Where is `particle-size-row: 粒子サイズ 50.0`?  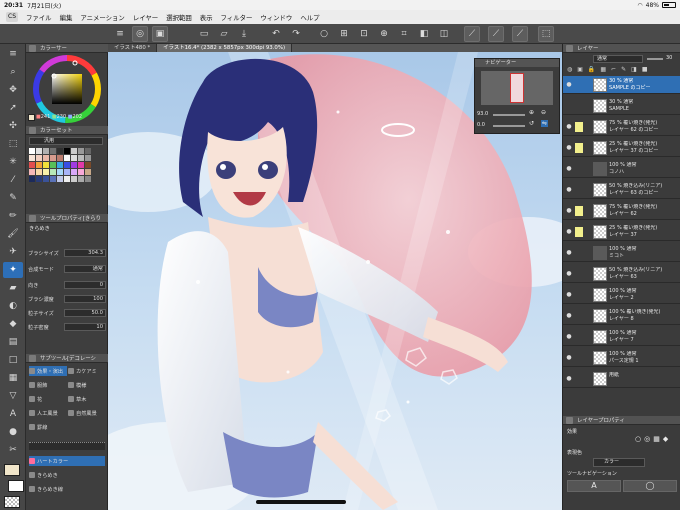 particle-size-row: 粒子サイズ 50.0 is located at coordinates (67, 313).